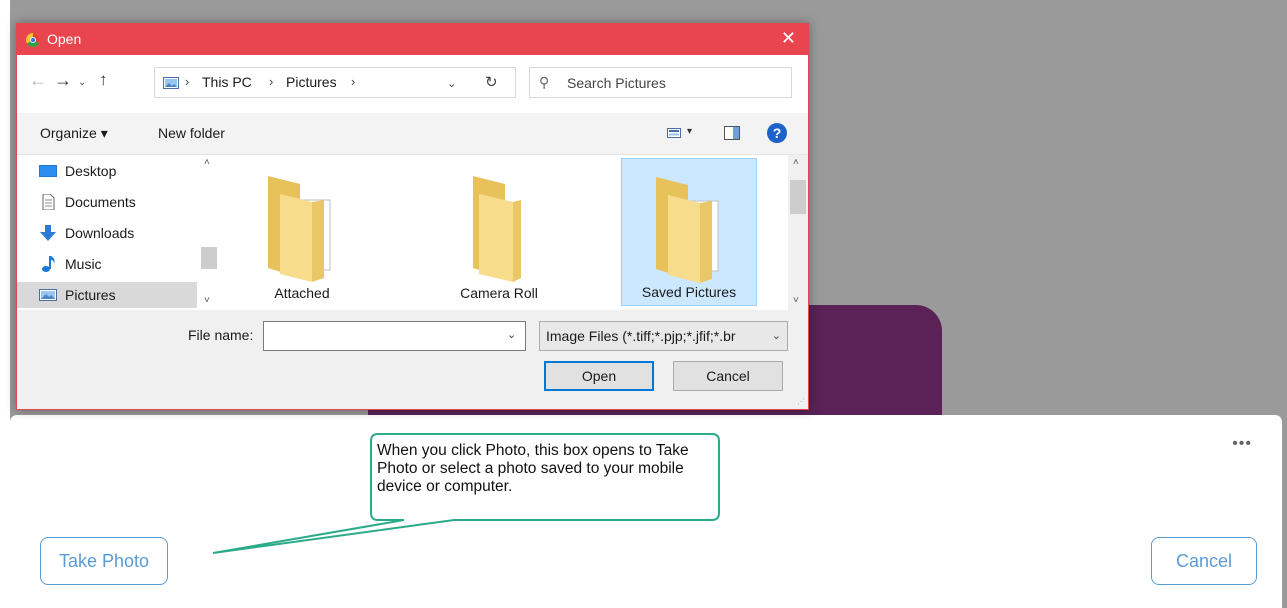 The width and height of the screenshot is (1287, 608). Describe the element at coordinates (511, 334) in the screenshot. I see `file-name-dropdown-icon: ⌄` at that location.